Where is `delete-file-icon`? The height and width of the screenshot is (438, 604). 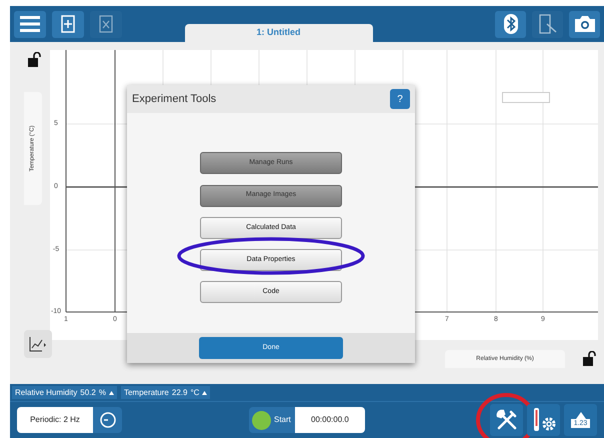
delete-file-icon is located at coordinates (106, 24).